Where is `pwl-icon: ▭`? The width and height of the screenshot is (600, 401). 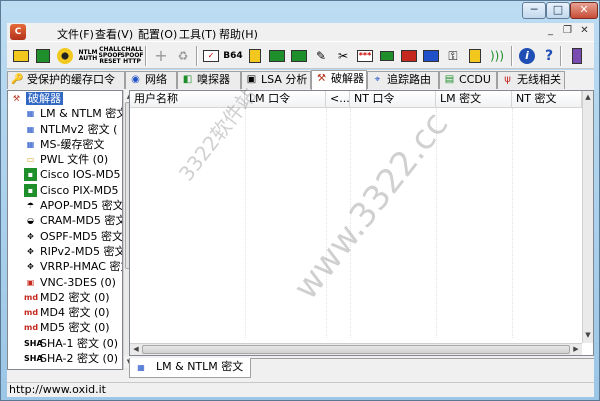 pwl-icon: ▭ is located at coordinates (30, 160).